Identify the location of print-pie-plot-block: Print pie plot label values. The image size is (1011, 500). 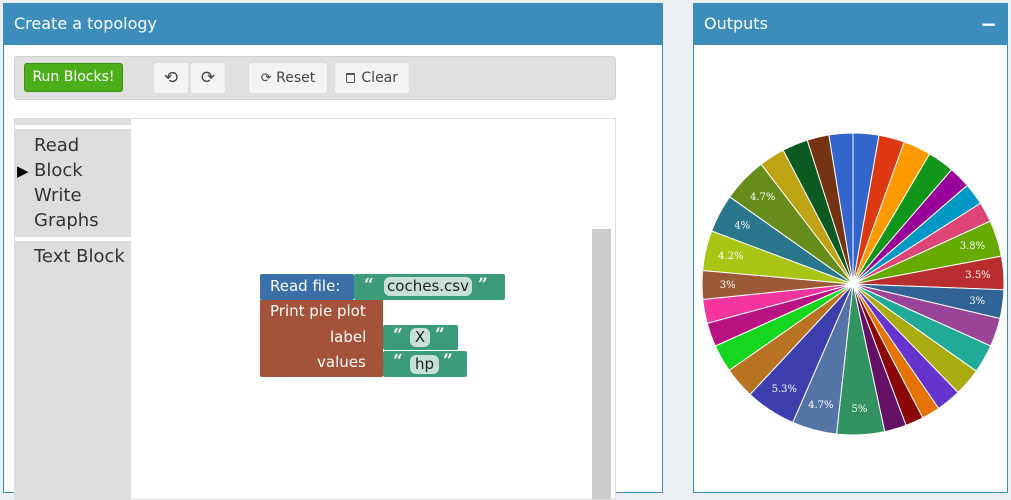
(321, 338).